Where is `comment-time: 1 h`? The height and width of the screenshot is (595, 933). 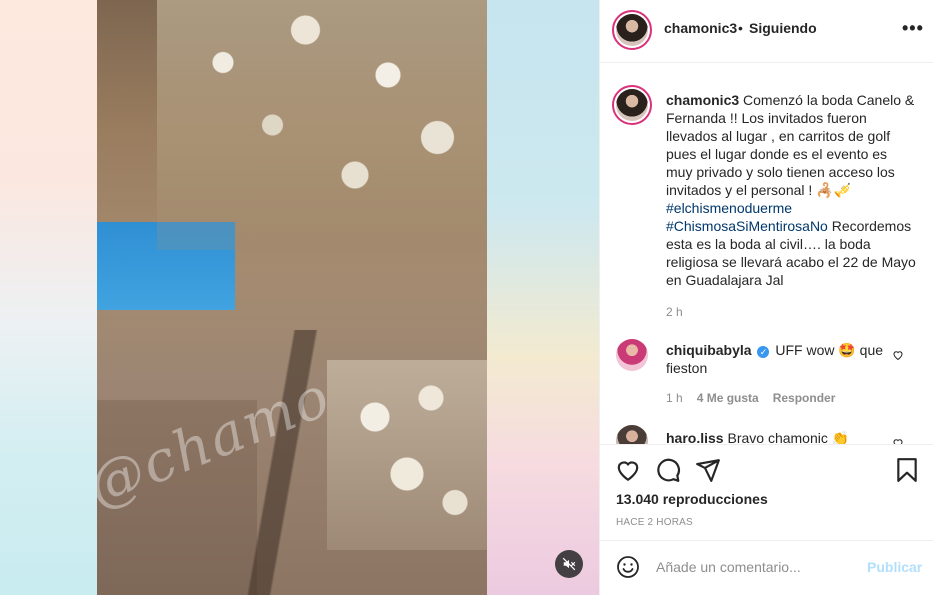
comment-time: 1 h is located at coordinates (674, 398).